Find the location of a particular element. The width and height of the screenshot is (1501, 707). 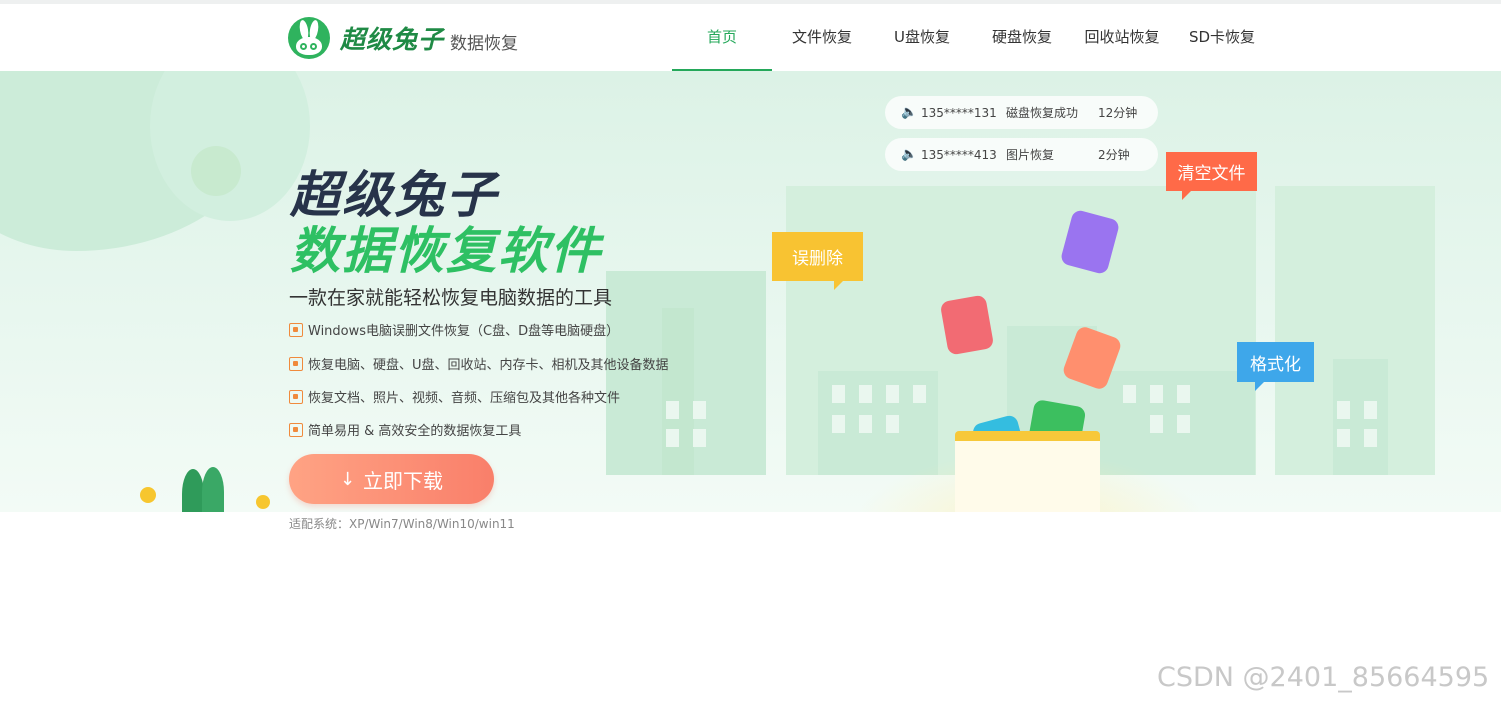

feature-item: 恢复文档、照片、视频、音频、压缩包及其他各种文件 is located at coordinates (454, 396).